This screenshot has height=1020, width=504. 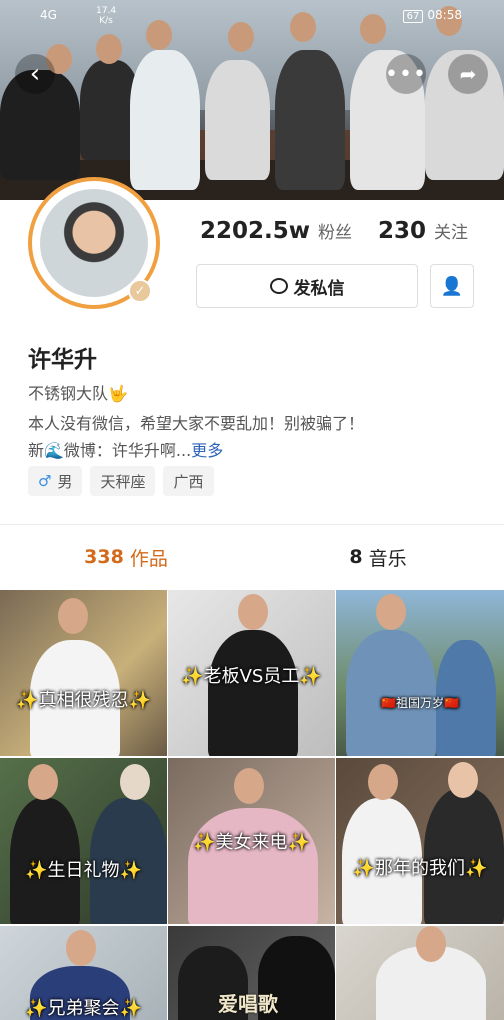 I want to click on profile-name: 许华升, so click(x=62, y=360).